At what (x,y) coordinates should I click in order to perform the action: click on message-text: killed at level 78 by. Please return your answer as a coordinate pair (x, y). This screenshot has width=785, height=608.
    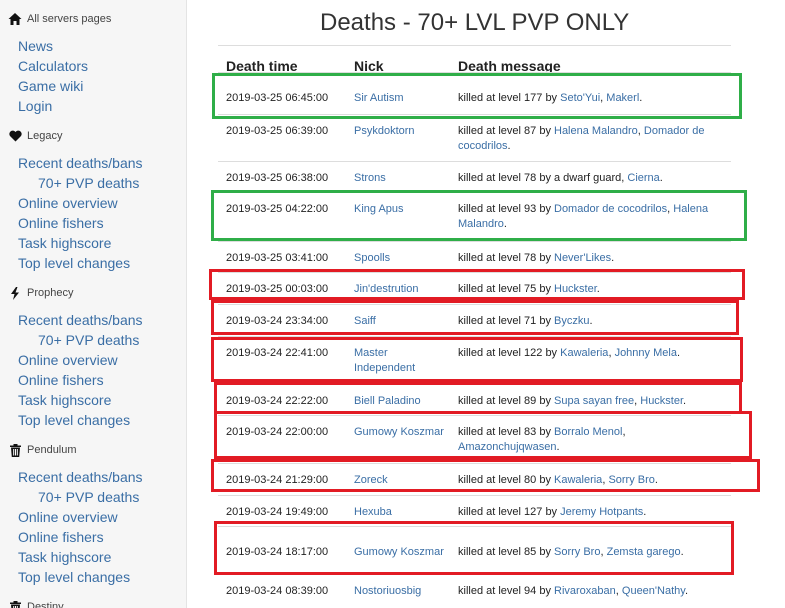
    Looking at the image, I should click on (506, 258).